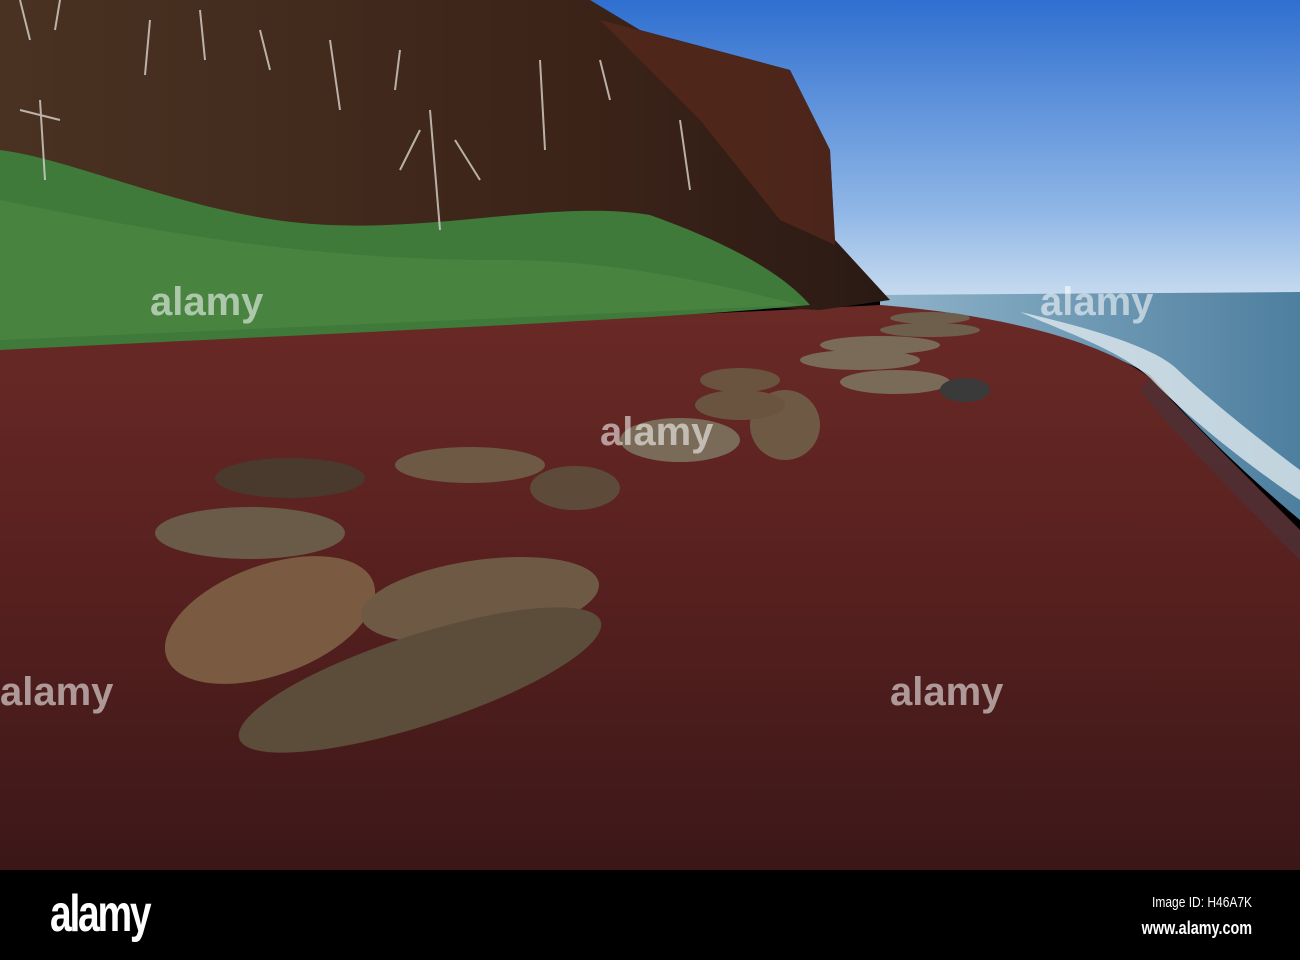 Image resolution: width=1300 pixels, height=960 pixels. Describe the element at coordinates (1201, 902) in the screenshot. I see `image-id-label: Image ID: H46A7K` at that location.